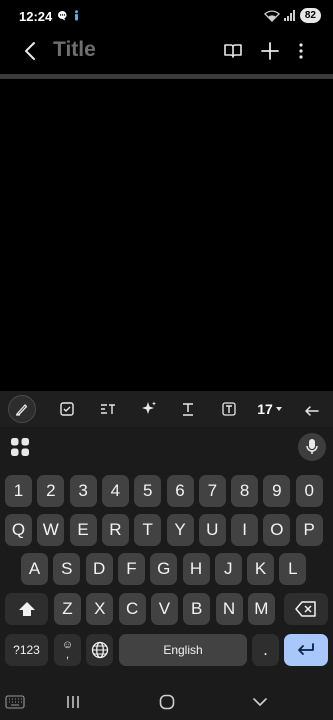 This screenshot has width=333, height=720. I want to click on keyboard-icon, so click(15, 702).